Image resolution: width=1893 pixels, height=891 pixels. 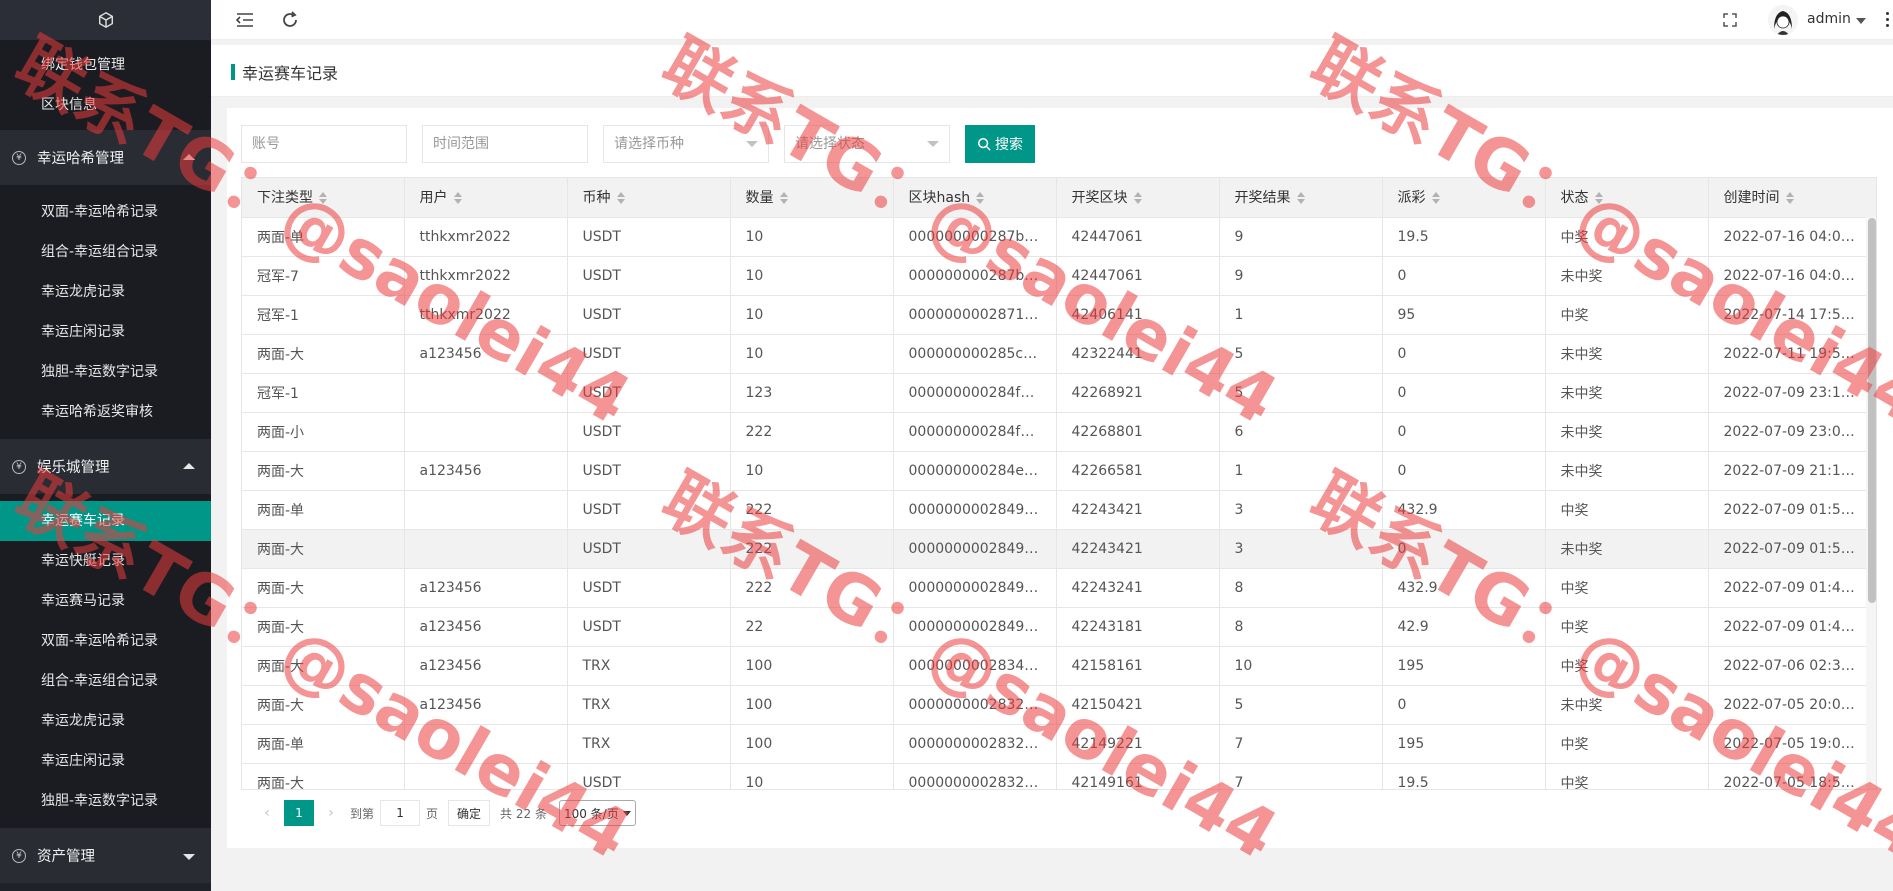 What do you see at coordinates (510, 144) in the screenshot?
I see `time-range-input` at bounding box center [510, 144].